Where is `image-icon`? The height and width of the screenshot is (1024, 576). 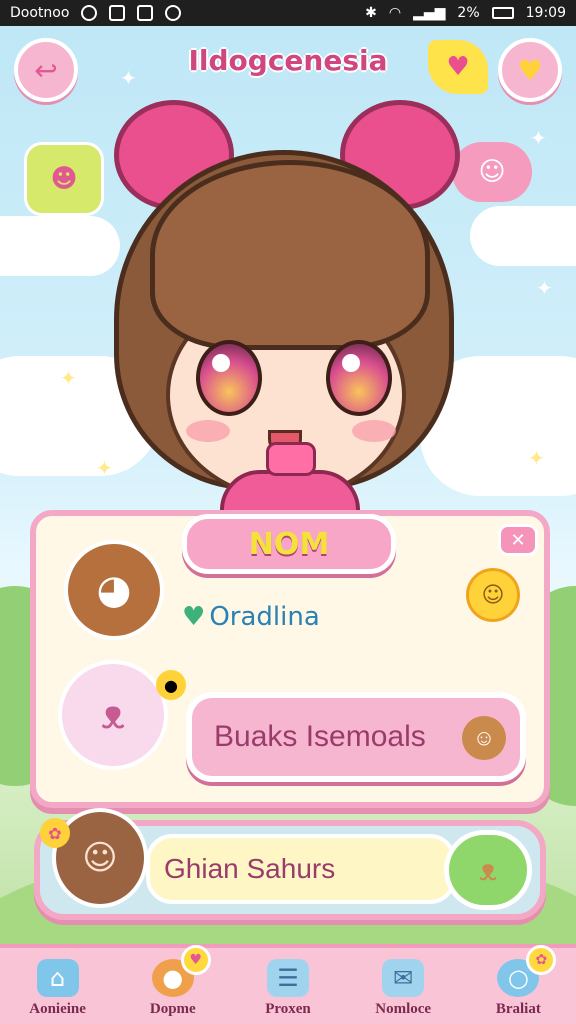 image-icon is located at coordinates (145, 13).